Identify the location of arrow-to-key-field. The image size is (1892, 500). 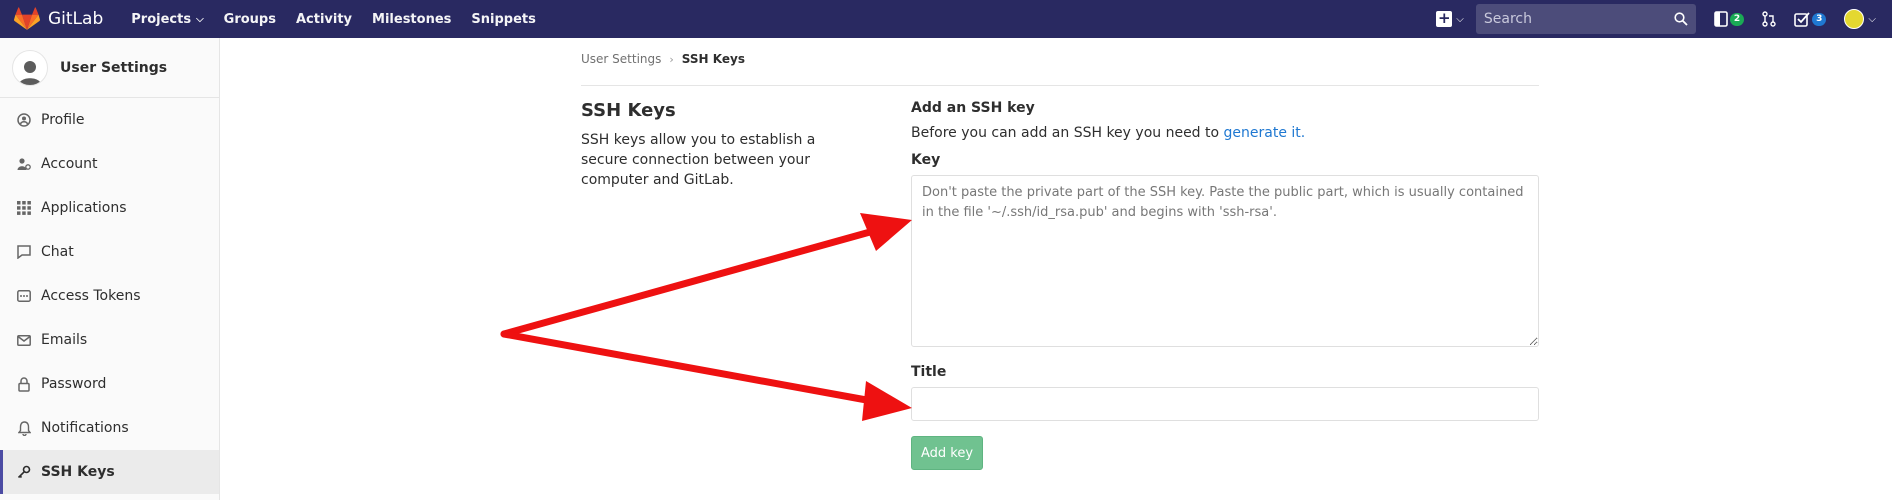
(706, 275).